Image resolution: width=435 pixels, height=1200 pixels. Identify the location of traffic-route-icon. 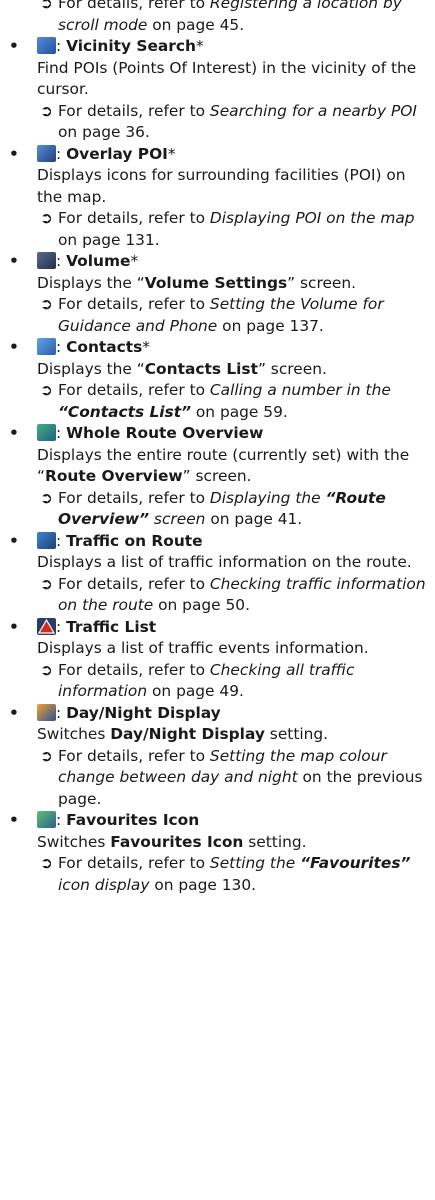
(46, 540).